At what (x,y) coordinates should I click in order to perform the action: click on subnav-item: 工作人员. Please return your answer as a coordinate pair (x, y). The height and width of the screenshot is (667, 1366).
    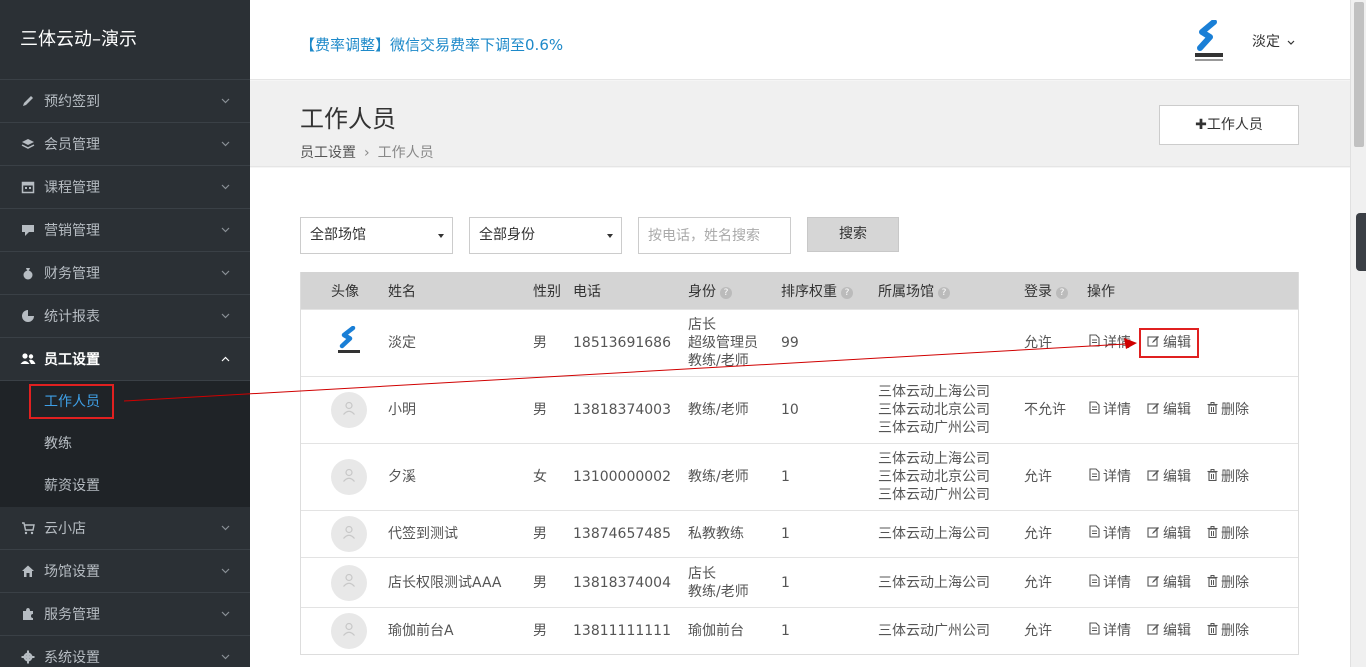
    Looking at the image, I should click on (125, 402).